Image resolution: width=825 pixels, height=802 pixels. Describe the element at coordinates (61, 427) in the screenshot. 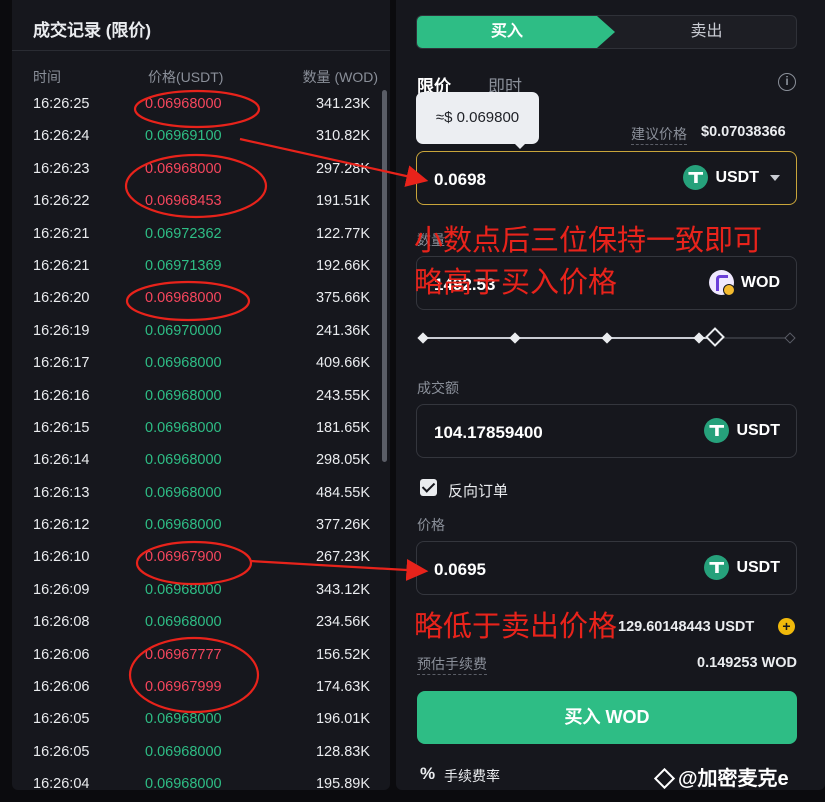

I see `trade-time: 16:26:15` at that location.